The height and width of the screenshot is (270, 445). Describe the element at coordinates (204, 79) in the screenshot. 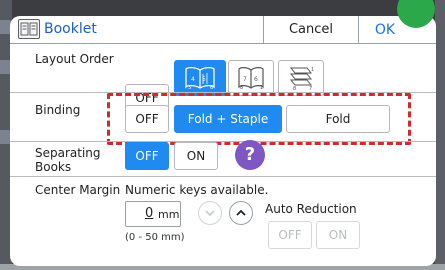

I see `svg-text: 5` at that location.